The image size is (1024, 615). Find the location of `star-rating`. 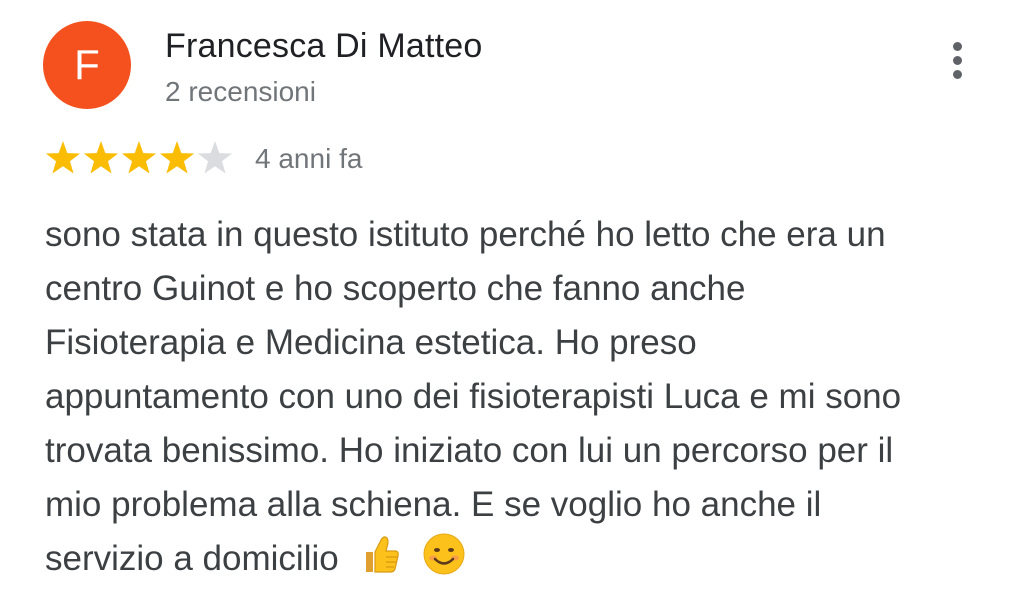

star-rating is located at coordinates (139, 157).